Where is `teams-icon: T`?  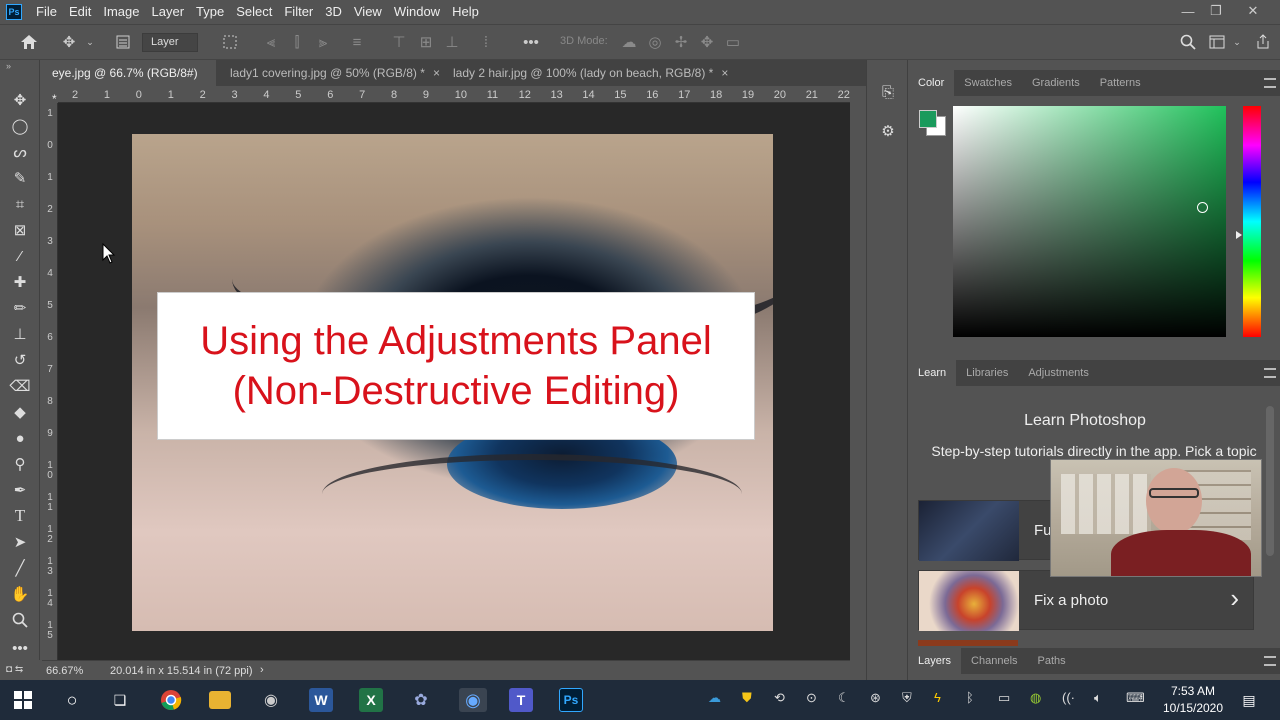 teams-icon: T is located at coordinates (521, 700).